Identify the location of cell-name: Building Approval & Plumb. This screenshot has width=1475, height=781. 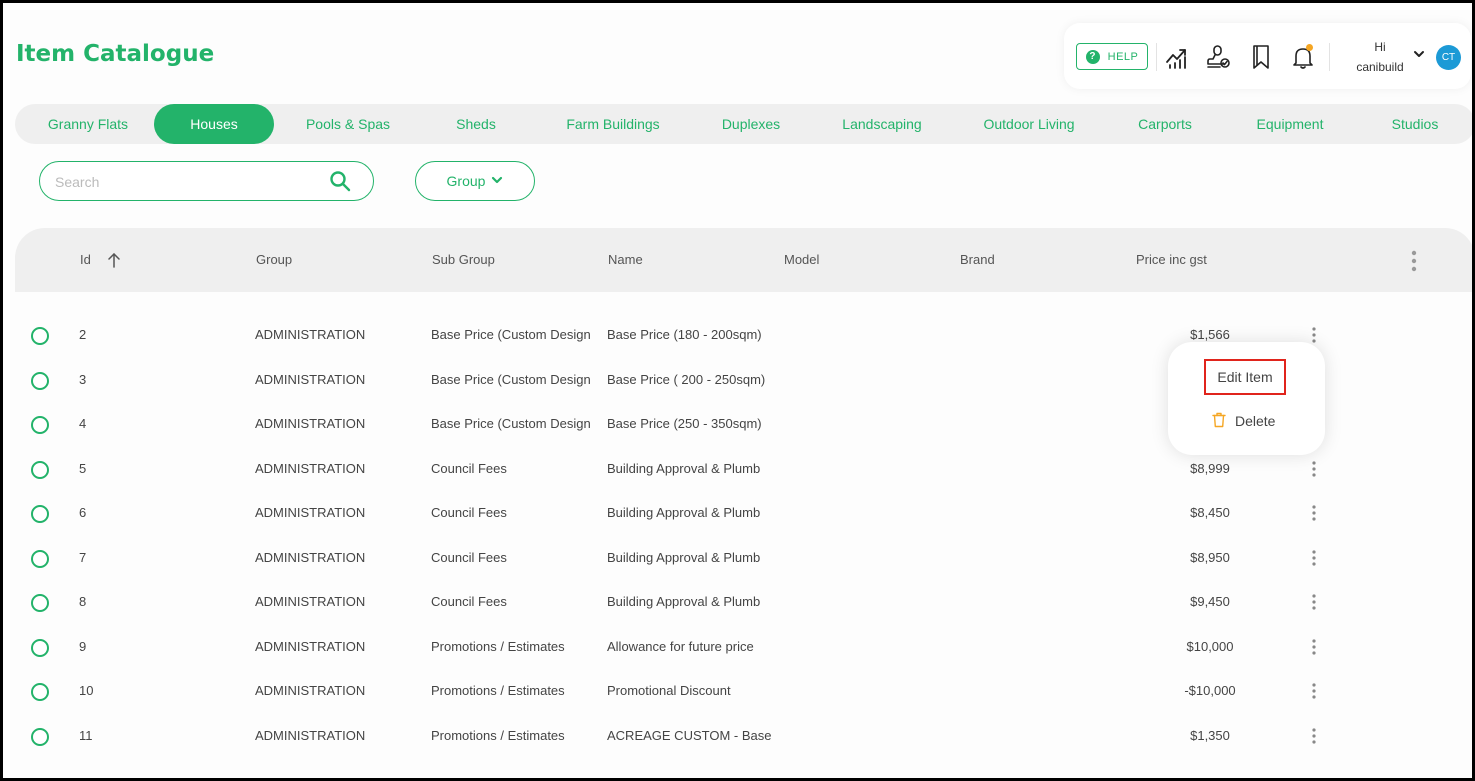
(684, 601).